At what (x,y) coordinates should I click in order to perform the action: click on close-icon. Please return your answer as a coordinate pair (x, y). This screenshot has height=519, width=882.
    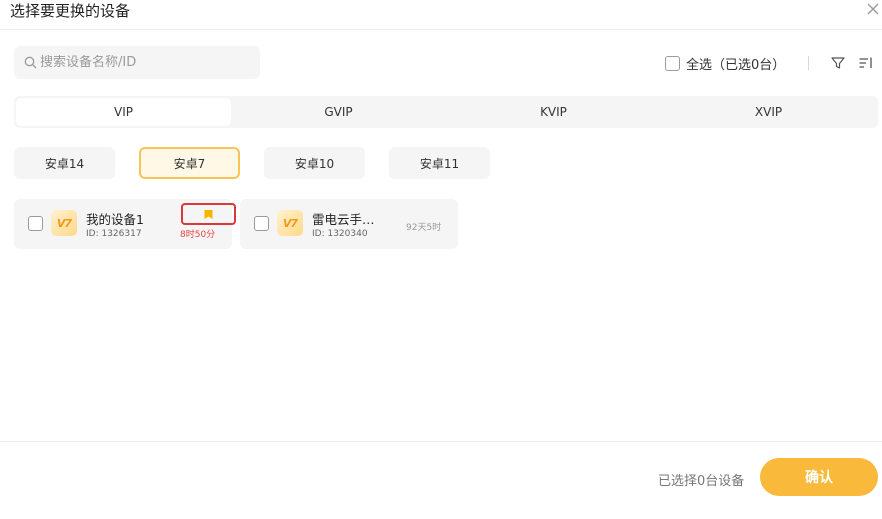
    Looking at the image, I should click on (873, 9).